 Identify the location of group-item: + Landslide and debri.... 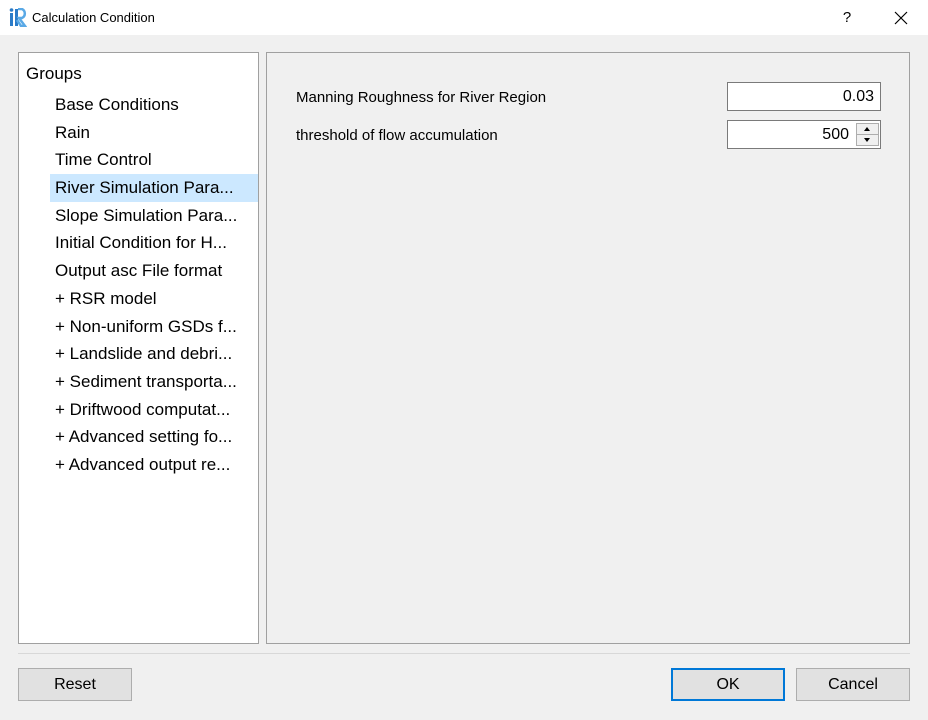
(154, 354).